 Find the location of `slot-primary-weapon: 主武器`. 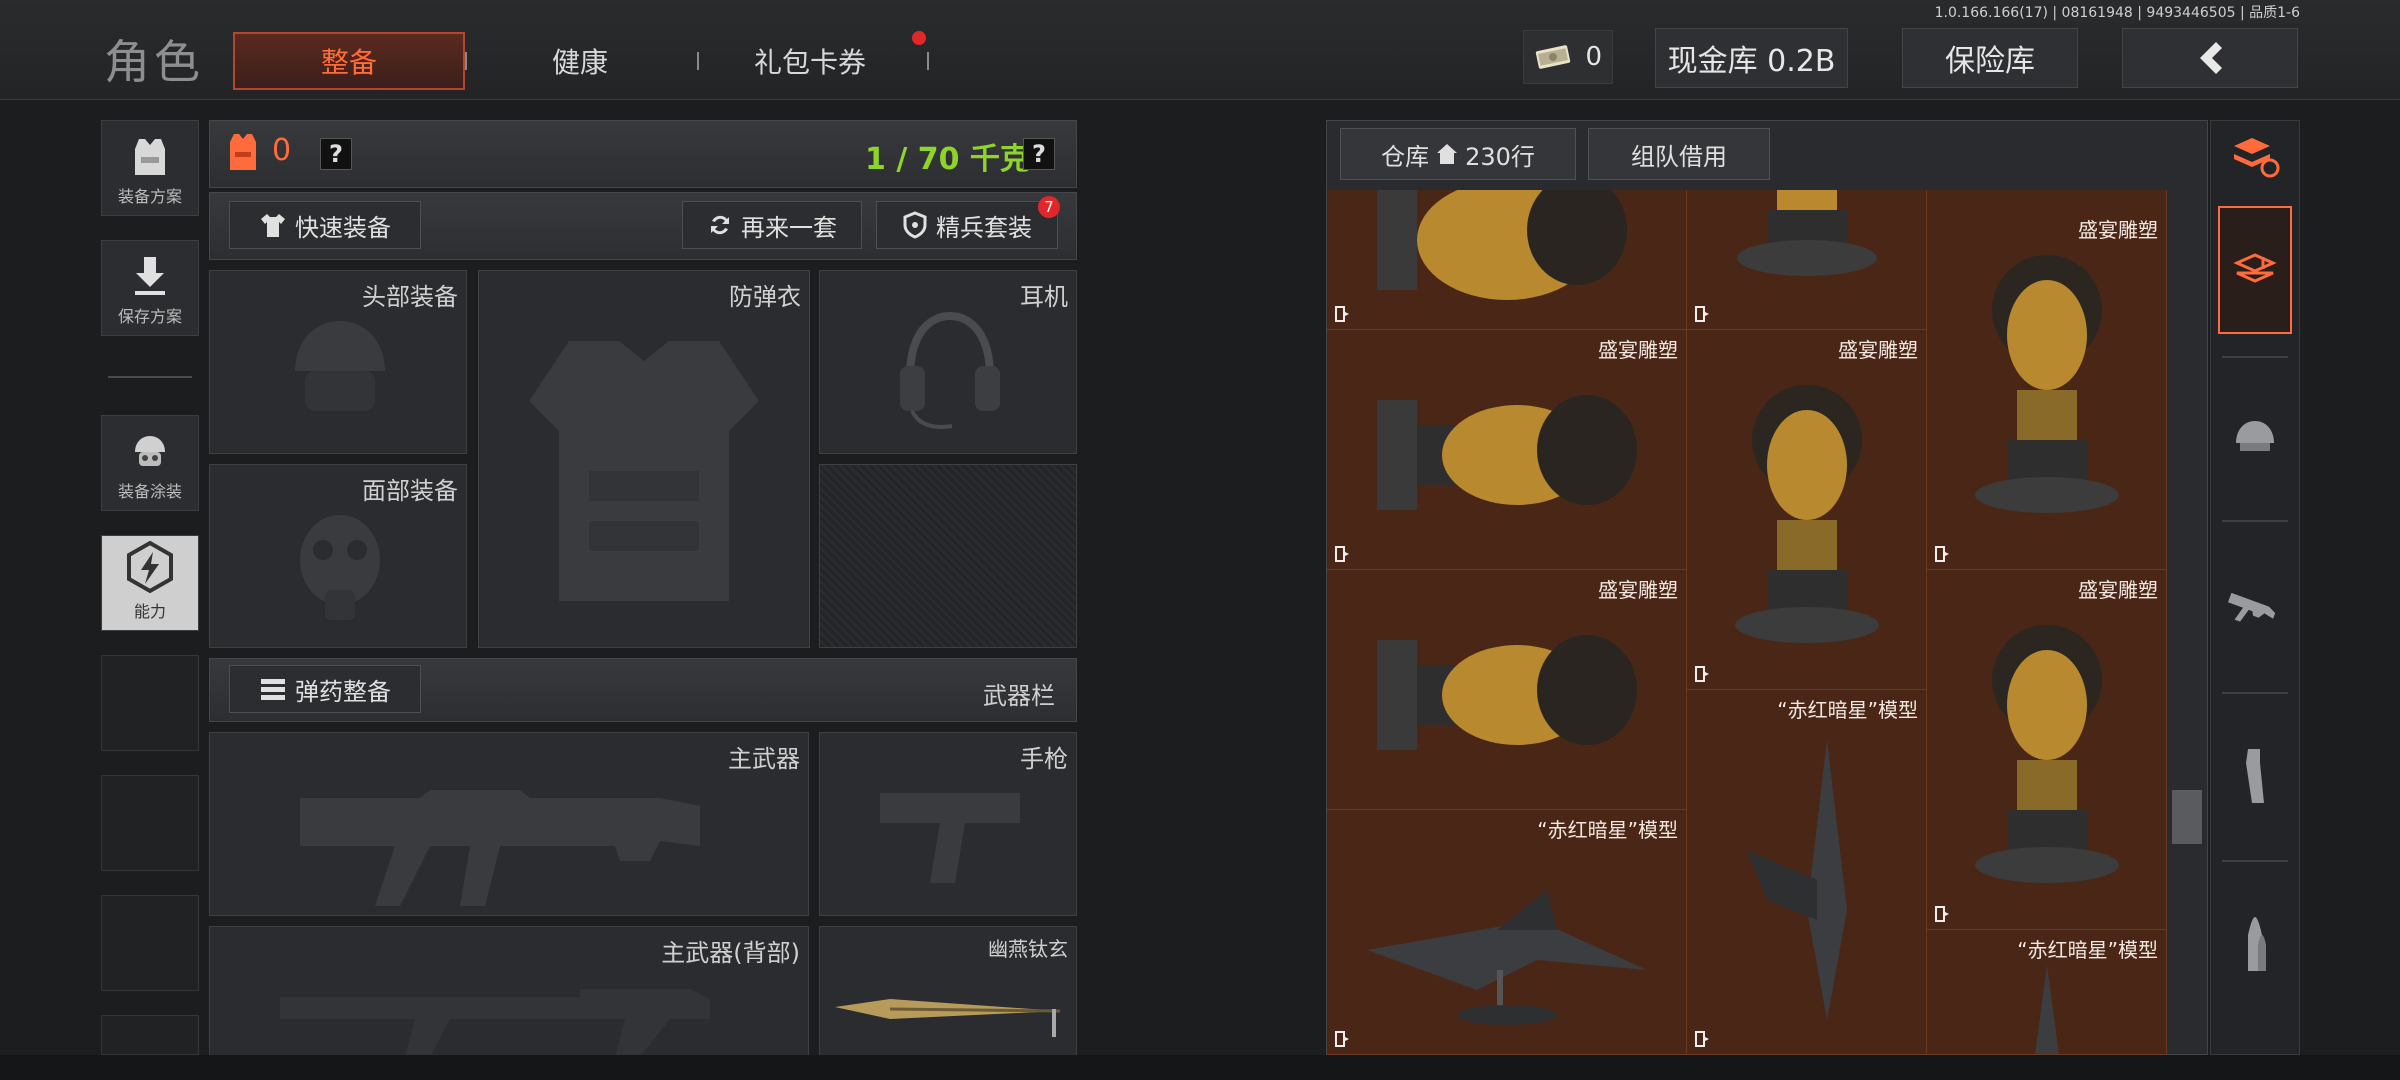

slot-primary-weapon: 主武器 is located at coordinates (509, 824).